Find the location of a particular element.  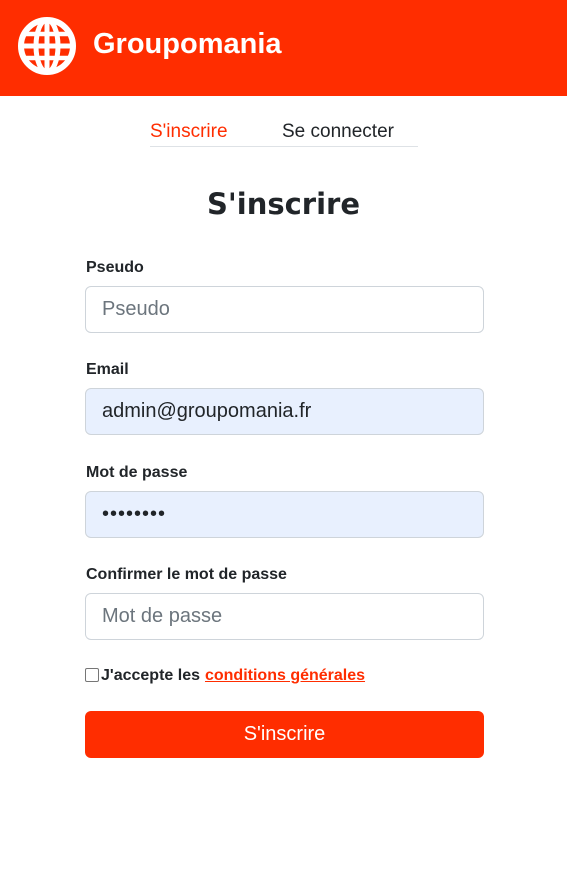

page-title: S'inscrire is located at coordinates (283, 204).